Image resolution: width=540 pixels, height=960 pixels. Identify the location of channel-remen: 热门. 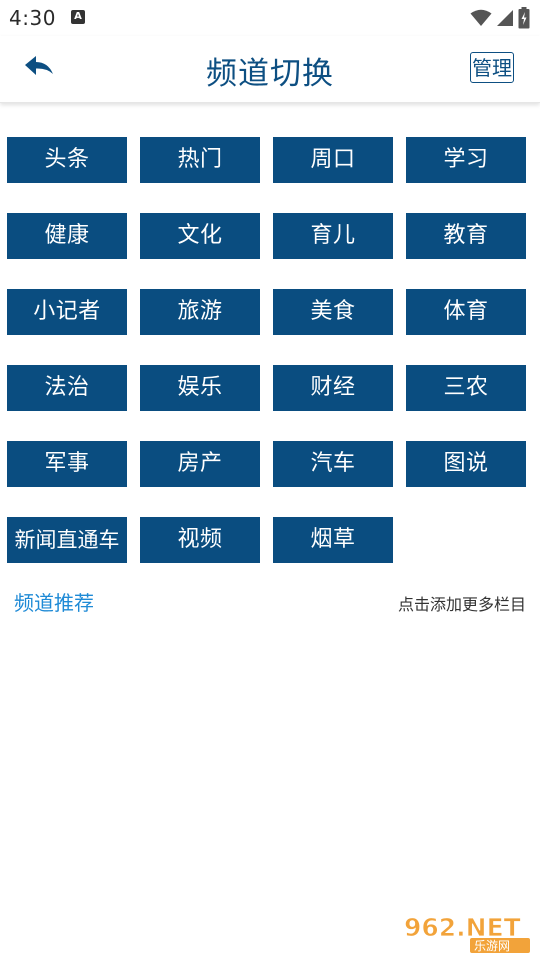
(200, 160).